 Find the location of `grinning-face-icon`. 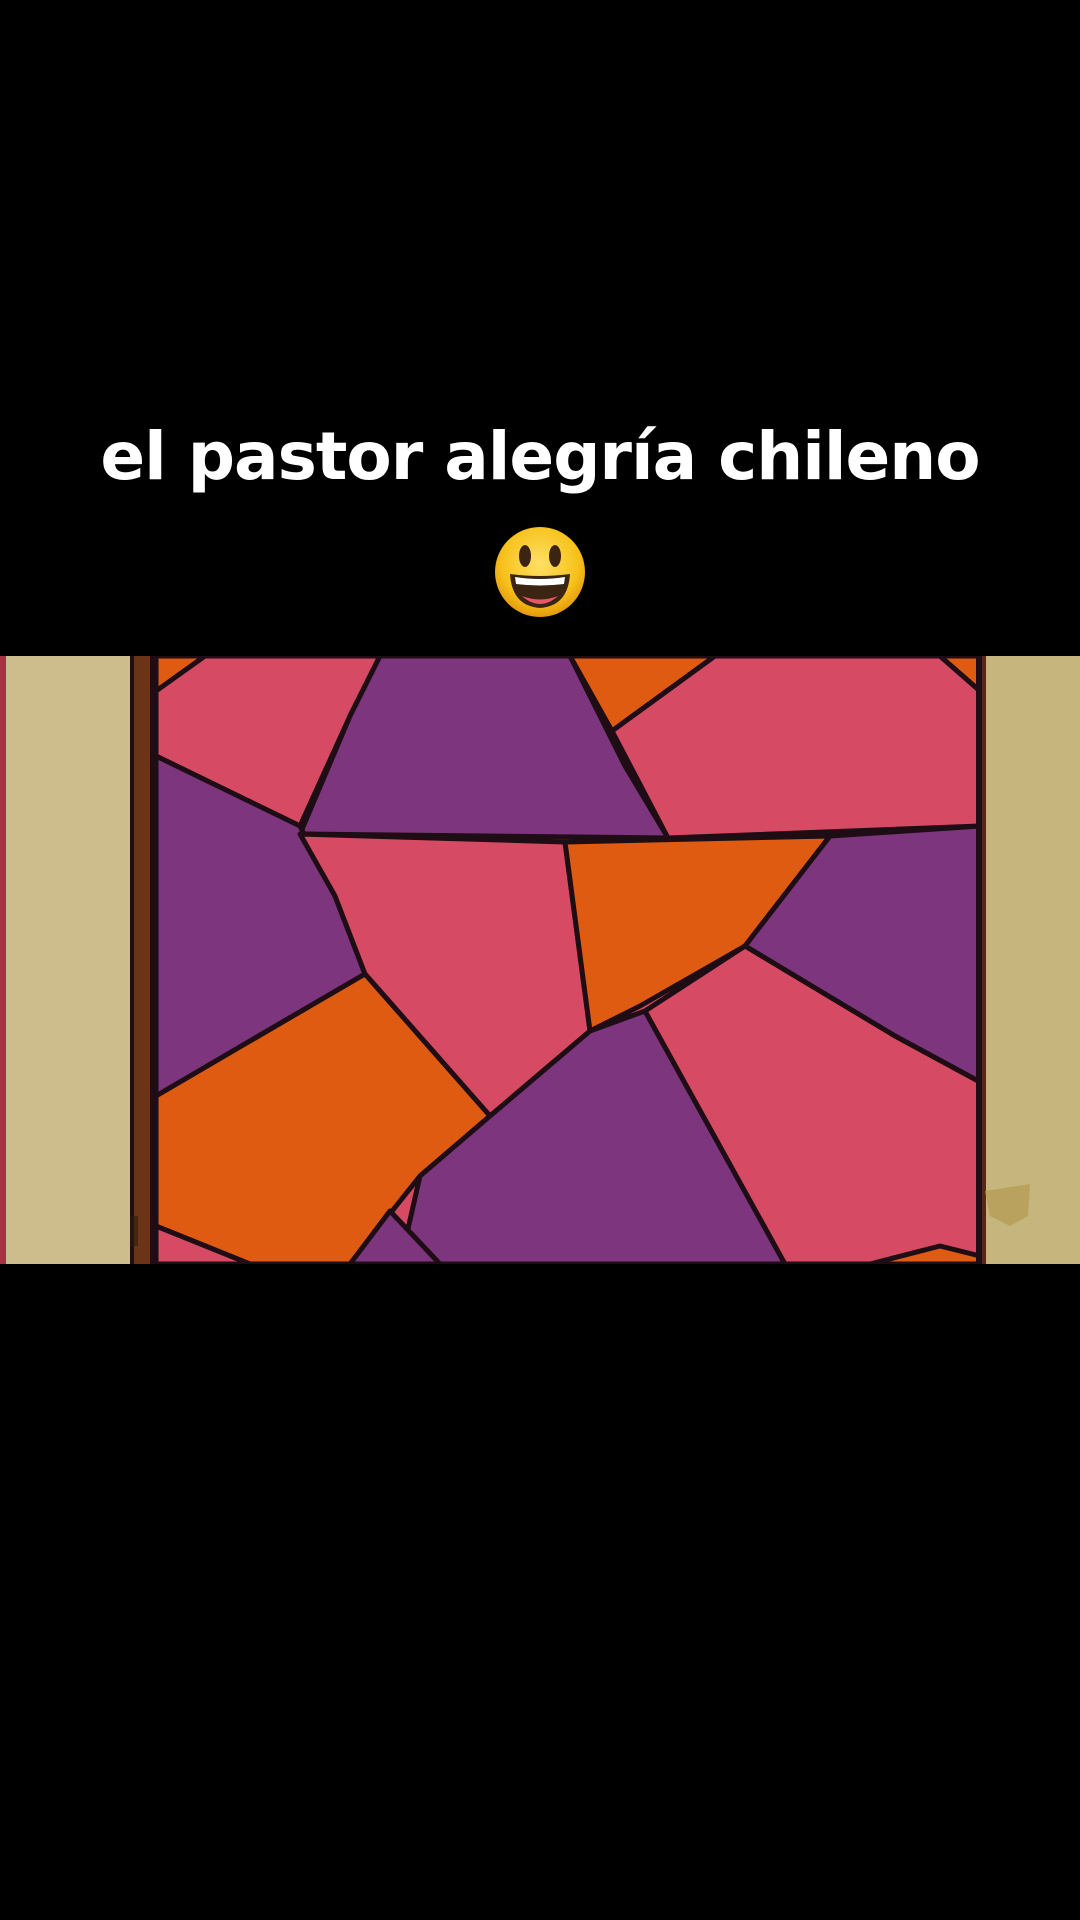

grinning-face-icon is located at coordinates (540, 572).